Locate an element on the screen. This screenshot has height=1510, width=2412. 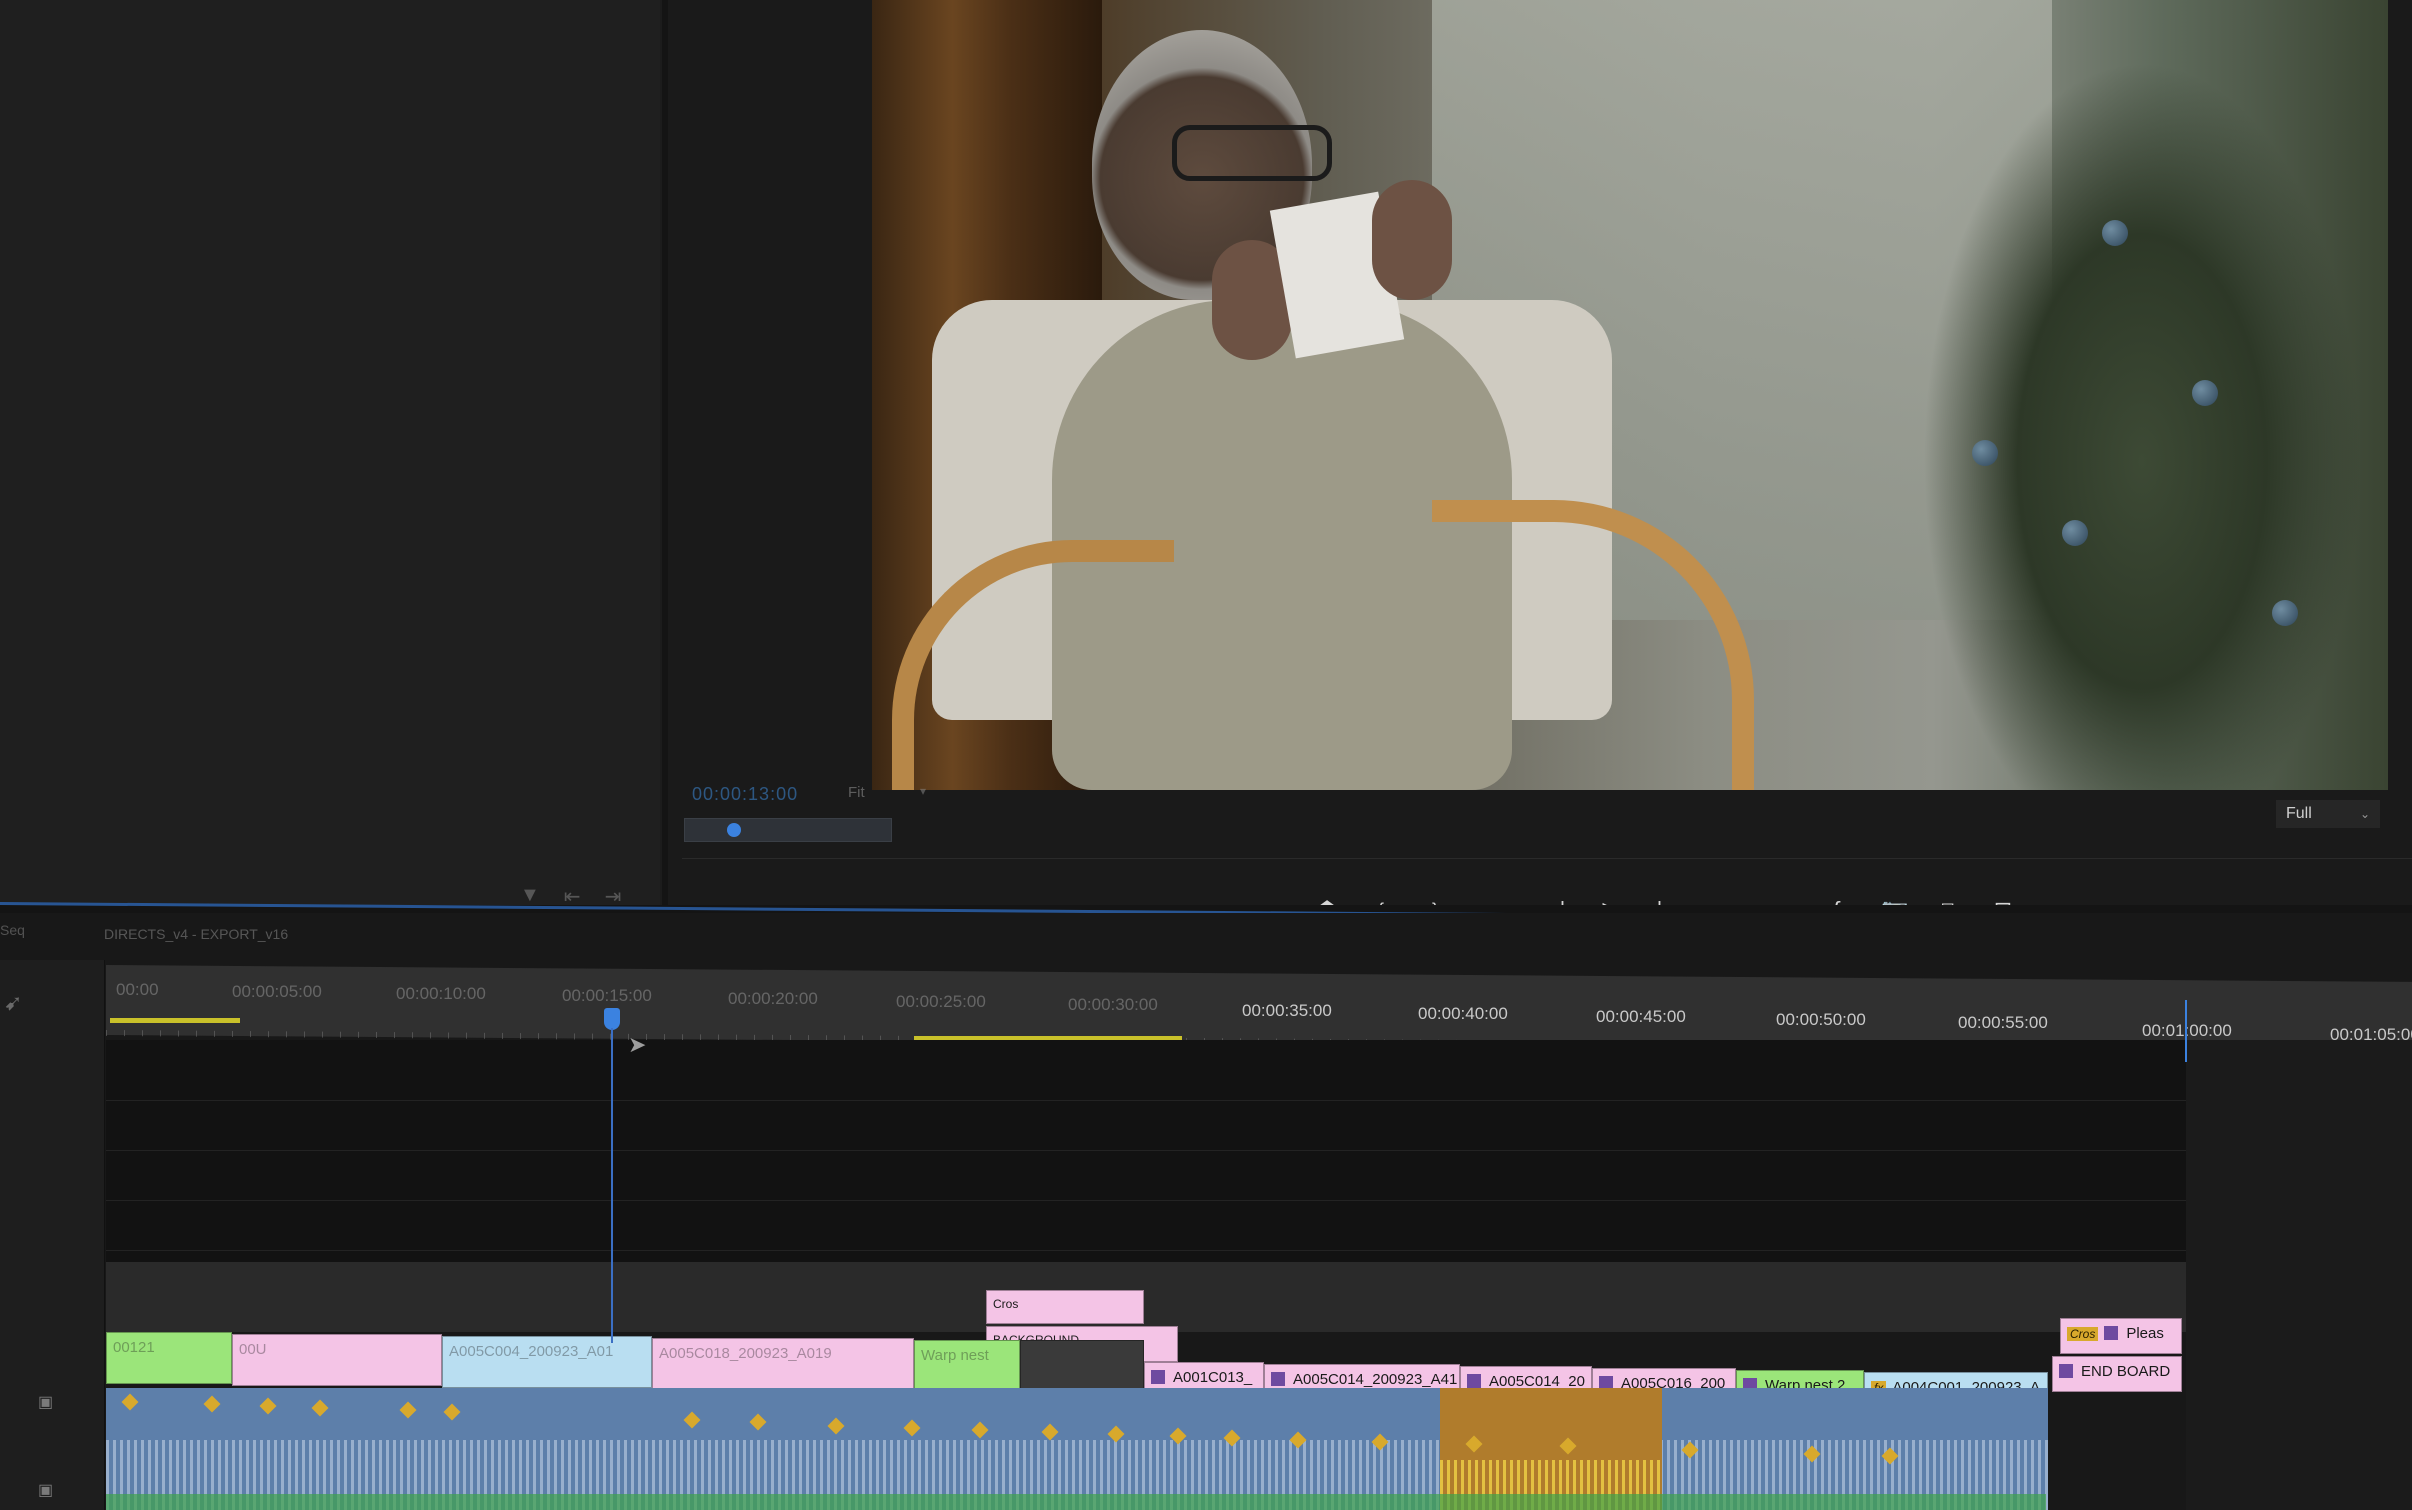
clip-label: END BOARD is located at coordinates (2126, 1371).